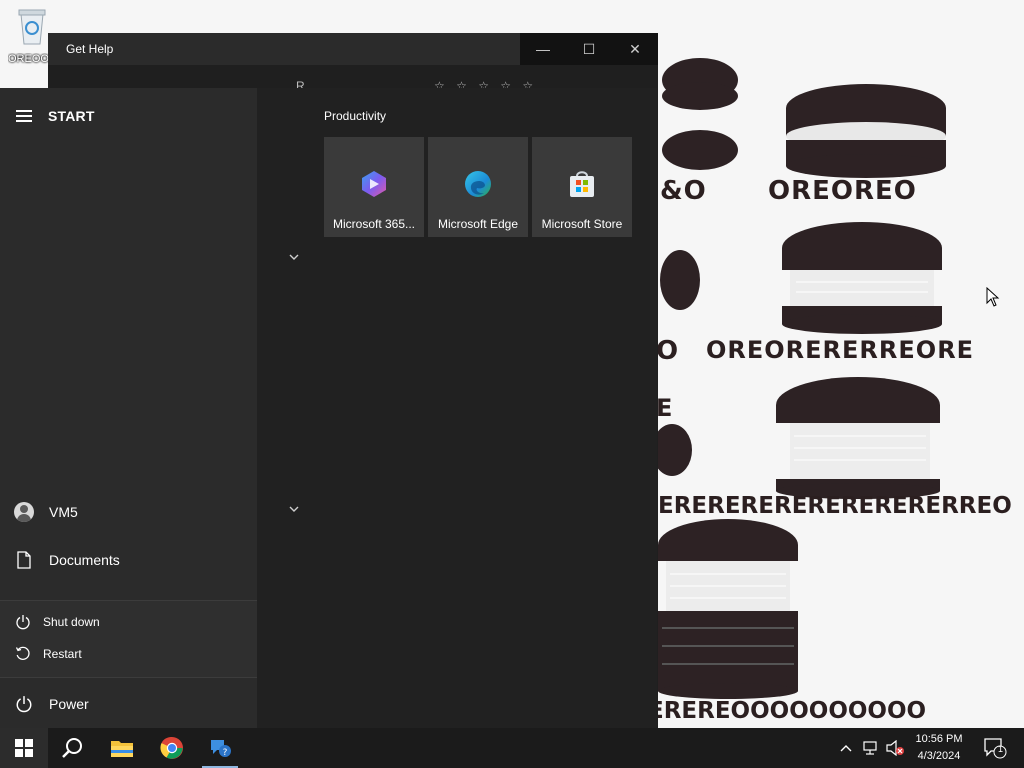  Describe the element at coordinates (543, 49) in the screenshot. I see `minimize-button: —` at that location.